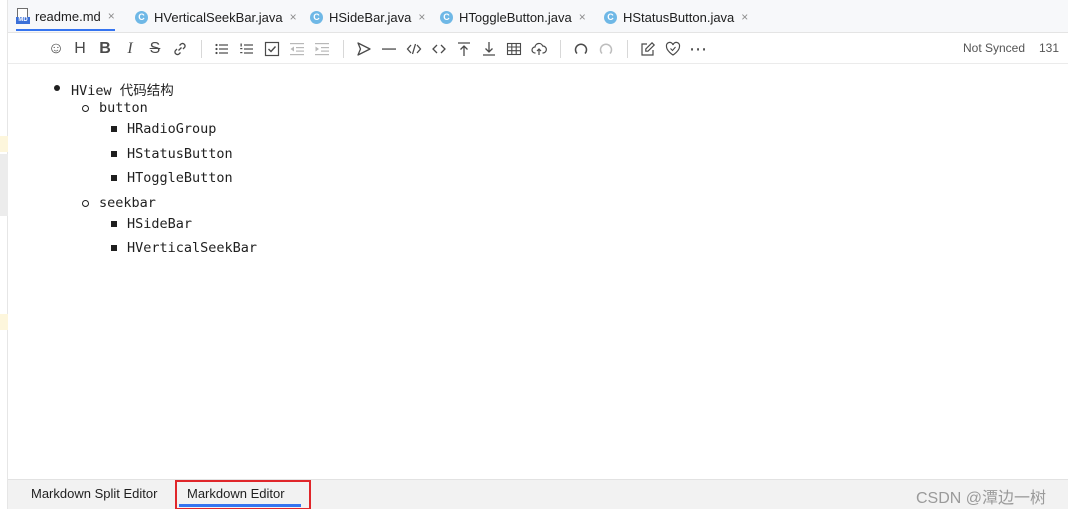 The image size is (1068, 509). I want to click on list-item: HRadioGroup, so click(172, 129).